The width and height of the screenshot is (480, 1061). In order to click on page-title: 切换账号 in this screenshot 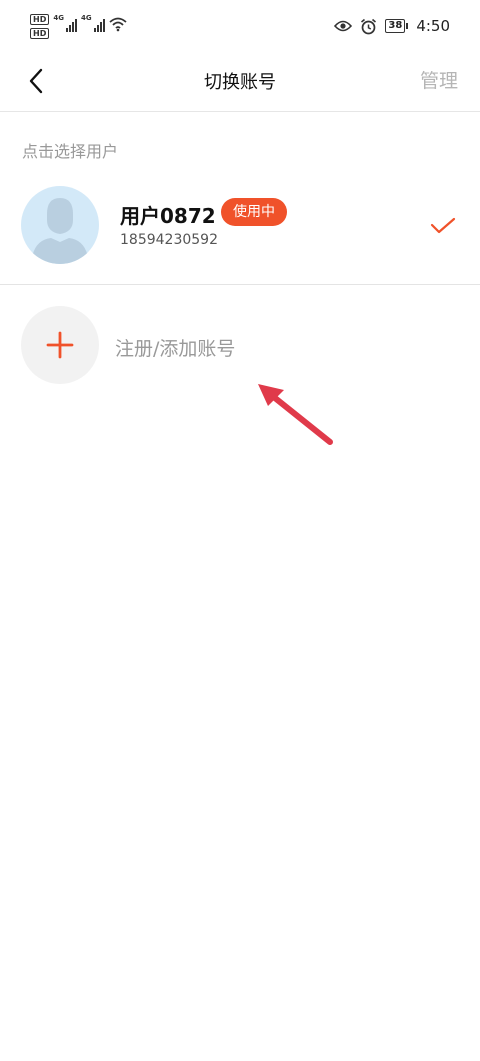, I will do `click(240, 82)`.